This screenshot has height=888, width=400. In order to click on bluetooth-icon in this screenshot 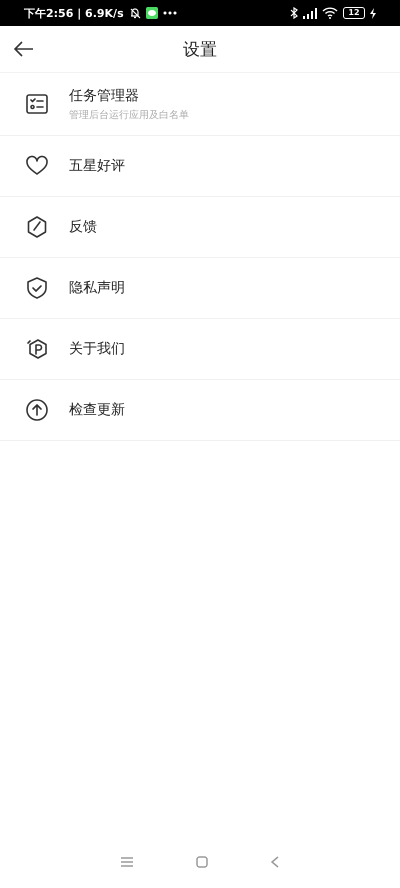, I will do `click(294, 13)`.